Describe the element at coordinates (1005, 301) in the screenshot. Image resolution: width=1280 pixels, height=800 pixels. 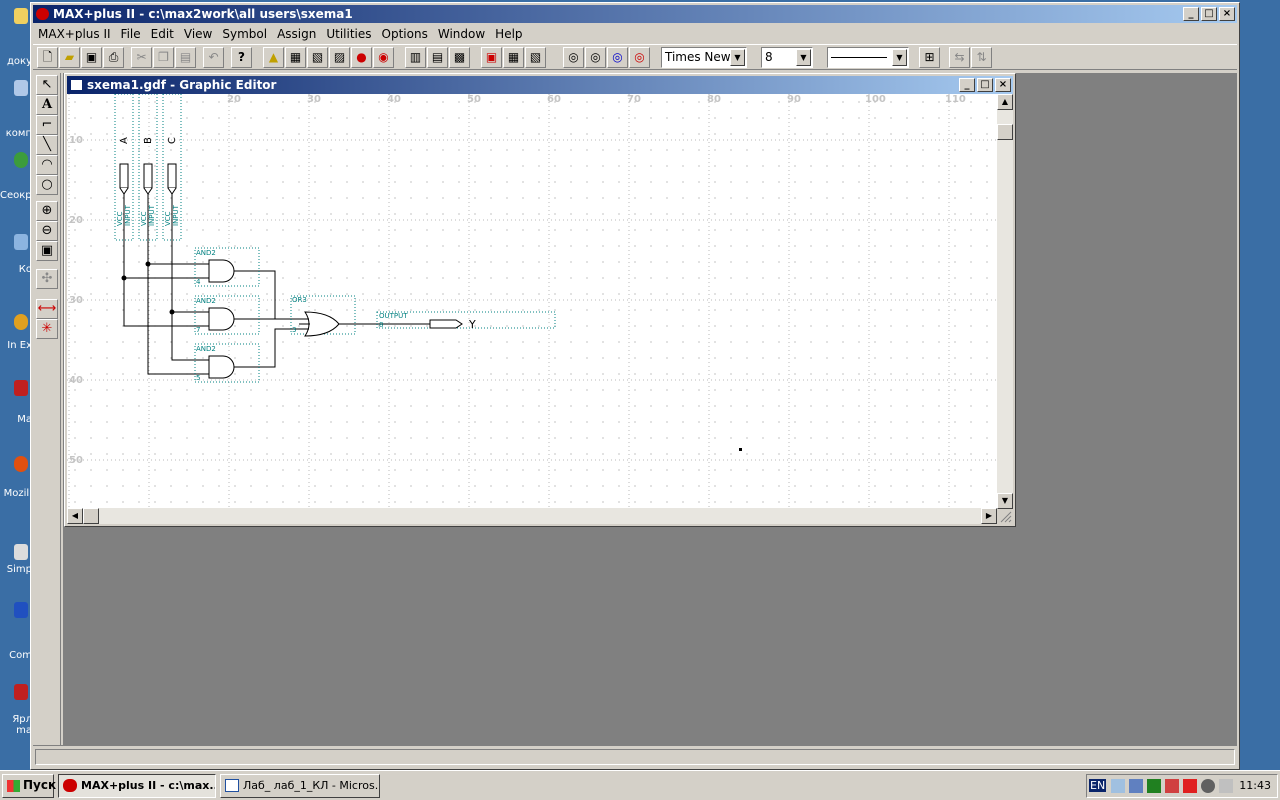
I see `vertical-scrollbar: ▲ ▼` at that location.